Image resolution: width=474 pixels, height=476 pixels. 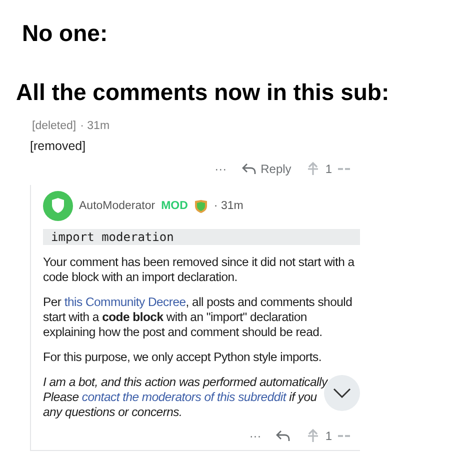 I want to click on comment-paragraph: For this purpose, we only accept Python style imports., so click(x=182, y=357).